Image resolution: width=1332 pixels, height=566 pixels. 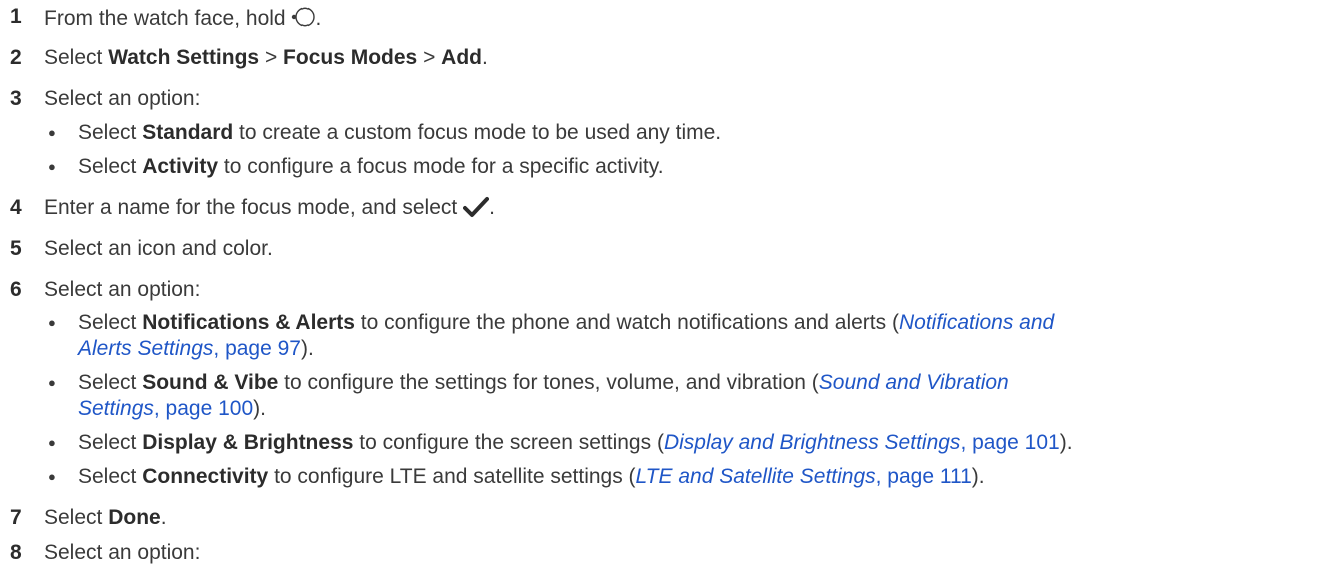 I want to click on watch-button-icon, so click(x=303, y=20).